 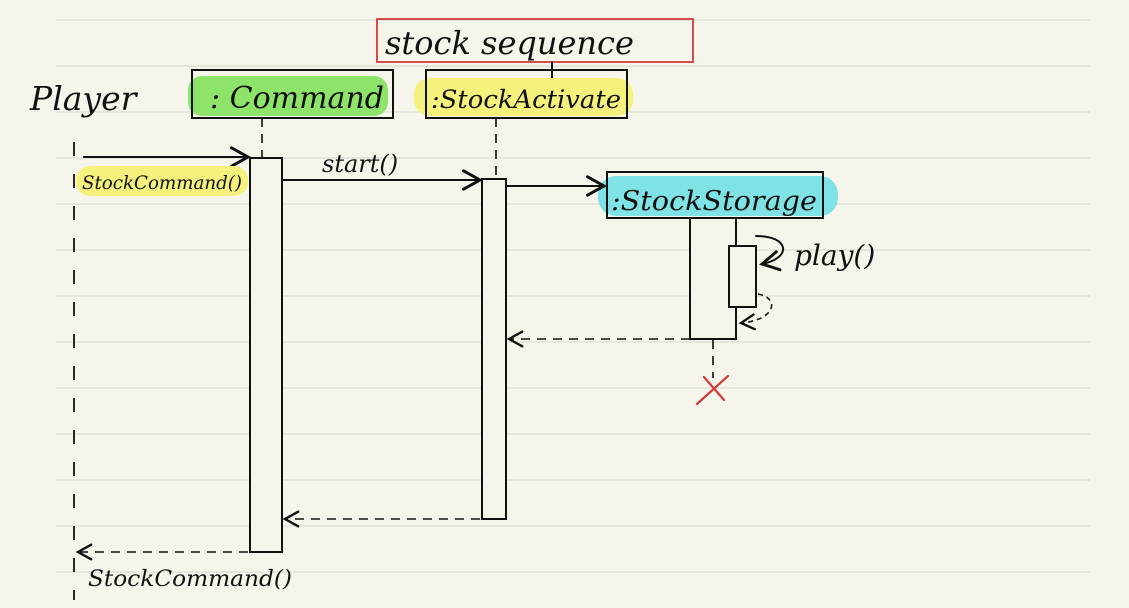 I want to click on message-start-call: start(), so click(x=383, y=170).